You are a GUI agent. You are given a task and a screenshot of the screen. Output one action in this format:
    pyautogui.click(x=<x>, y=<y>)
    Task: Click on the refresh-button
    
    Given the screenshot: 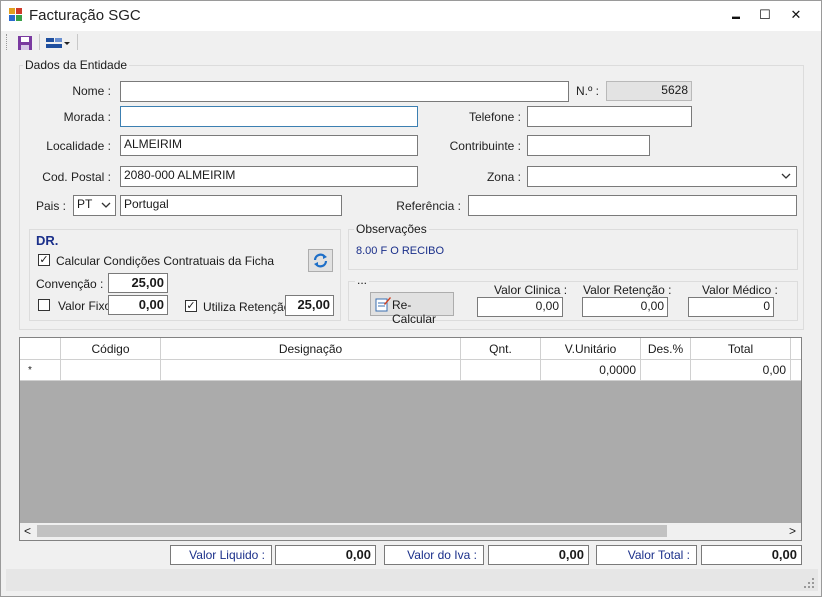 What is the action you would take?
    pyautogui.click(x=320, y=260)
    